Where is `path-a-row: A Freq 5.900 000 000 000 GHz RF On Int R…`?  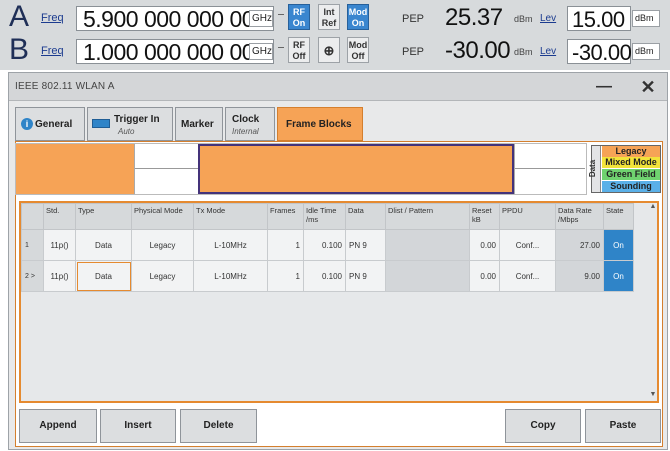
path-a-row: A Freq 5.900 000 000 000 GHz RF On Int R… is located at coordinates (335, 17).